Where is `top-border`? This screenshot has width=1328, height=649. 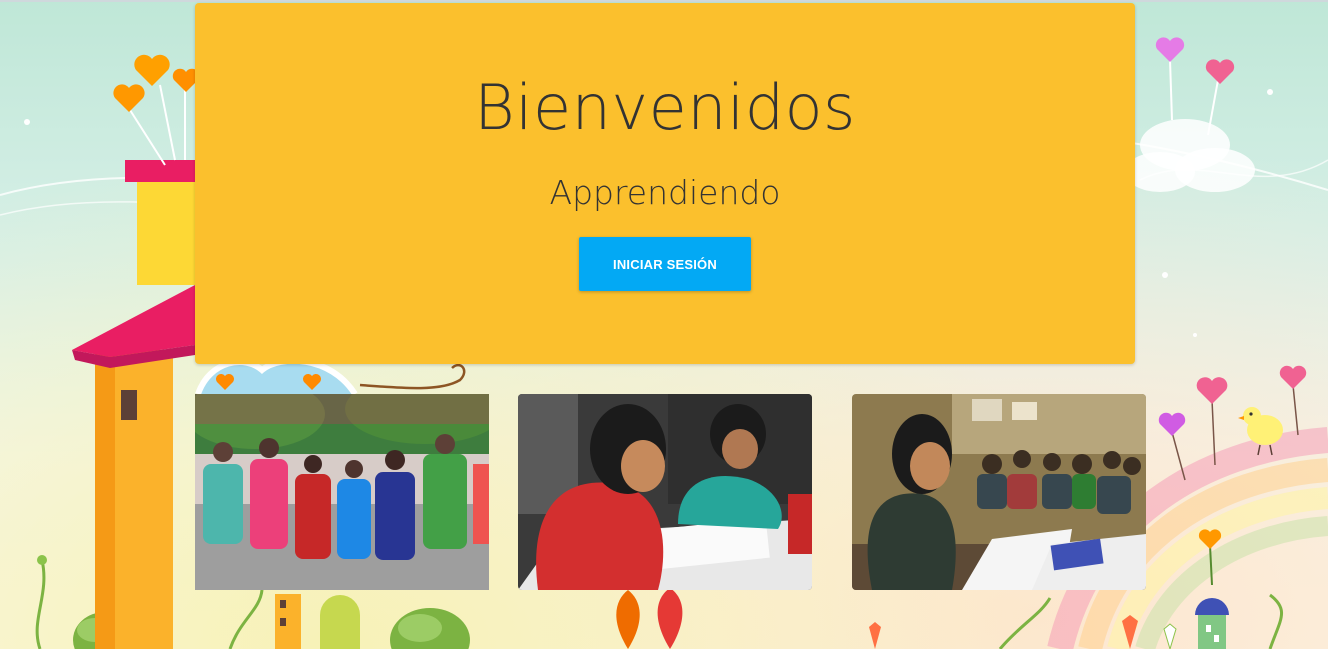 top-border is located at coordinates (664, 1).